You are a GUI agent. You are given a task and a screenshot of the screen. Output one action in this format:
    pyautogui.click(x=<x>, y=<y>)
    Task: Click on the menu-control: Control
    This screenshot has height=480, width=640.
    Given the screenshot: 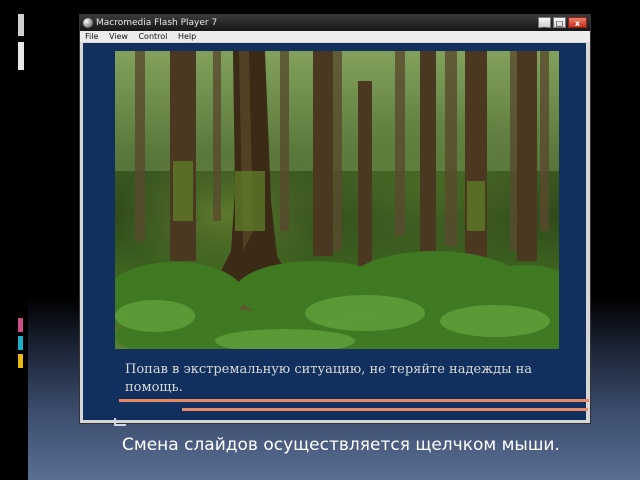 What is the action you would take?
    pyautogui.click(x=152, y=36)
    